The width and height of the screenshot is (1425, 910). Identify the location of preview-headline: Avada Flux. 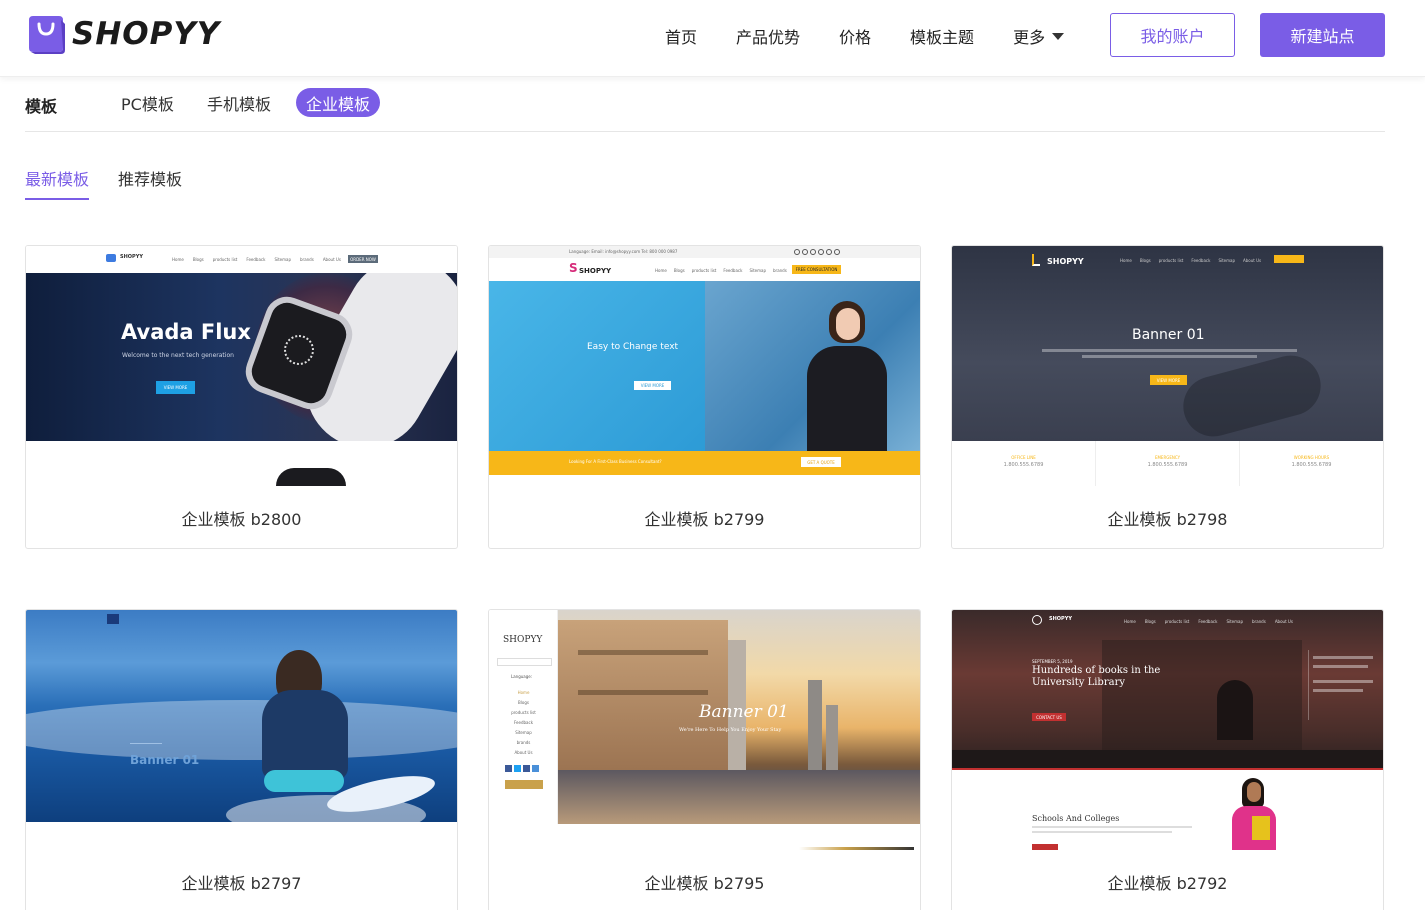
(186, 332).